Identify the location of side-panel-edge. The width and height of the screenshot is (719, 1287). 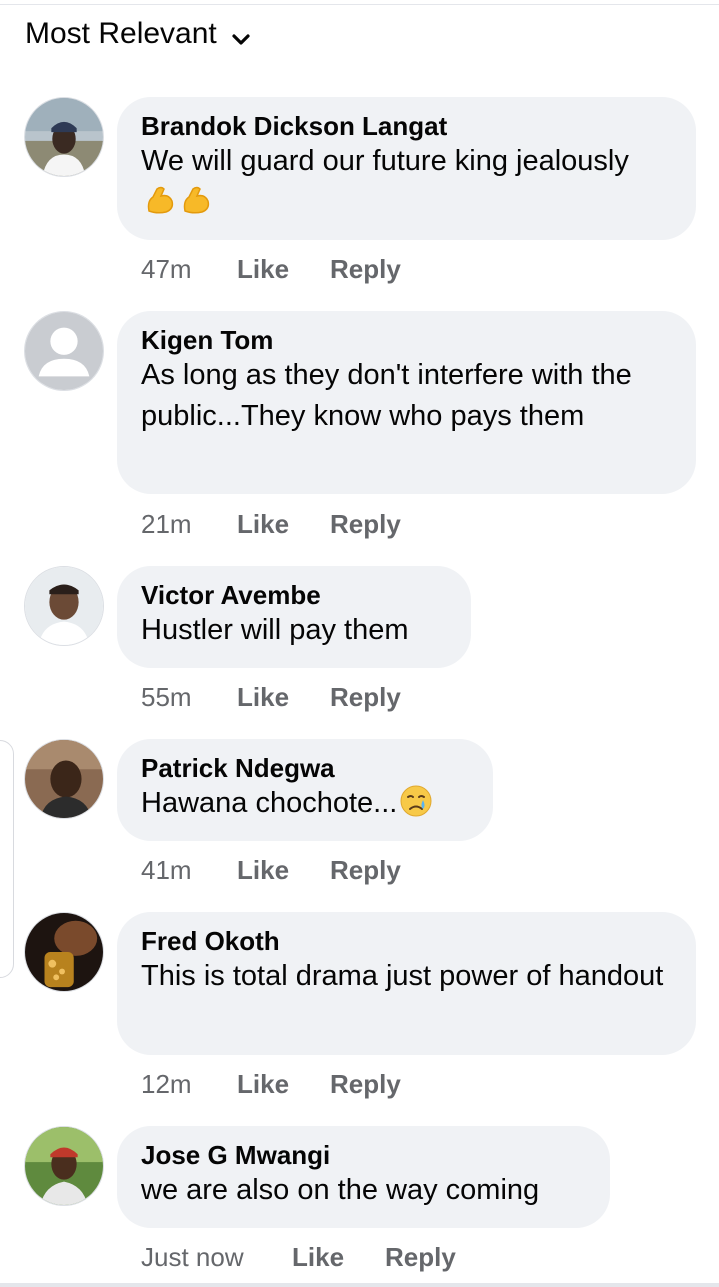
(7, 859).